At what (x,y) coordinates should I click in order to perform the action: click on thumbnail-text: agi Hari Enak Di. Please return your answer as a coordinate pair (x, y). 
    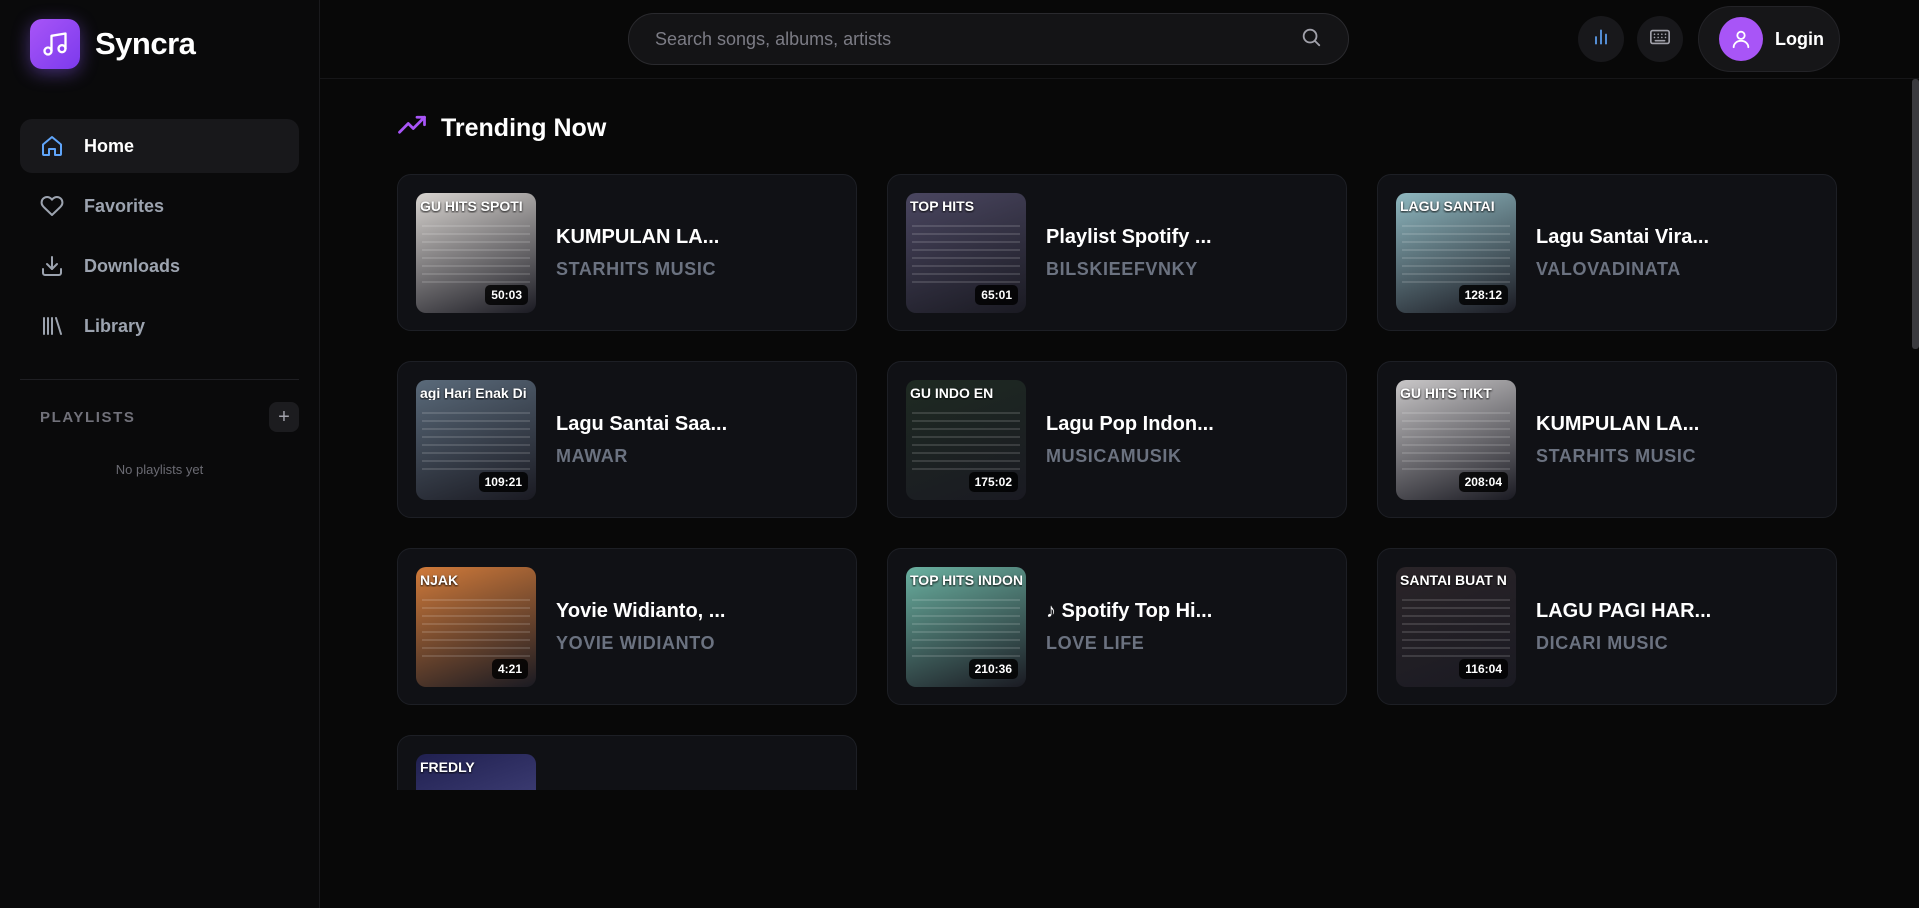
    Looking at the image, I should click on (473, 392).